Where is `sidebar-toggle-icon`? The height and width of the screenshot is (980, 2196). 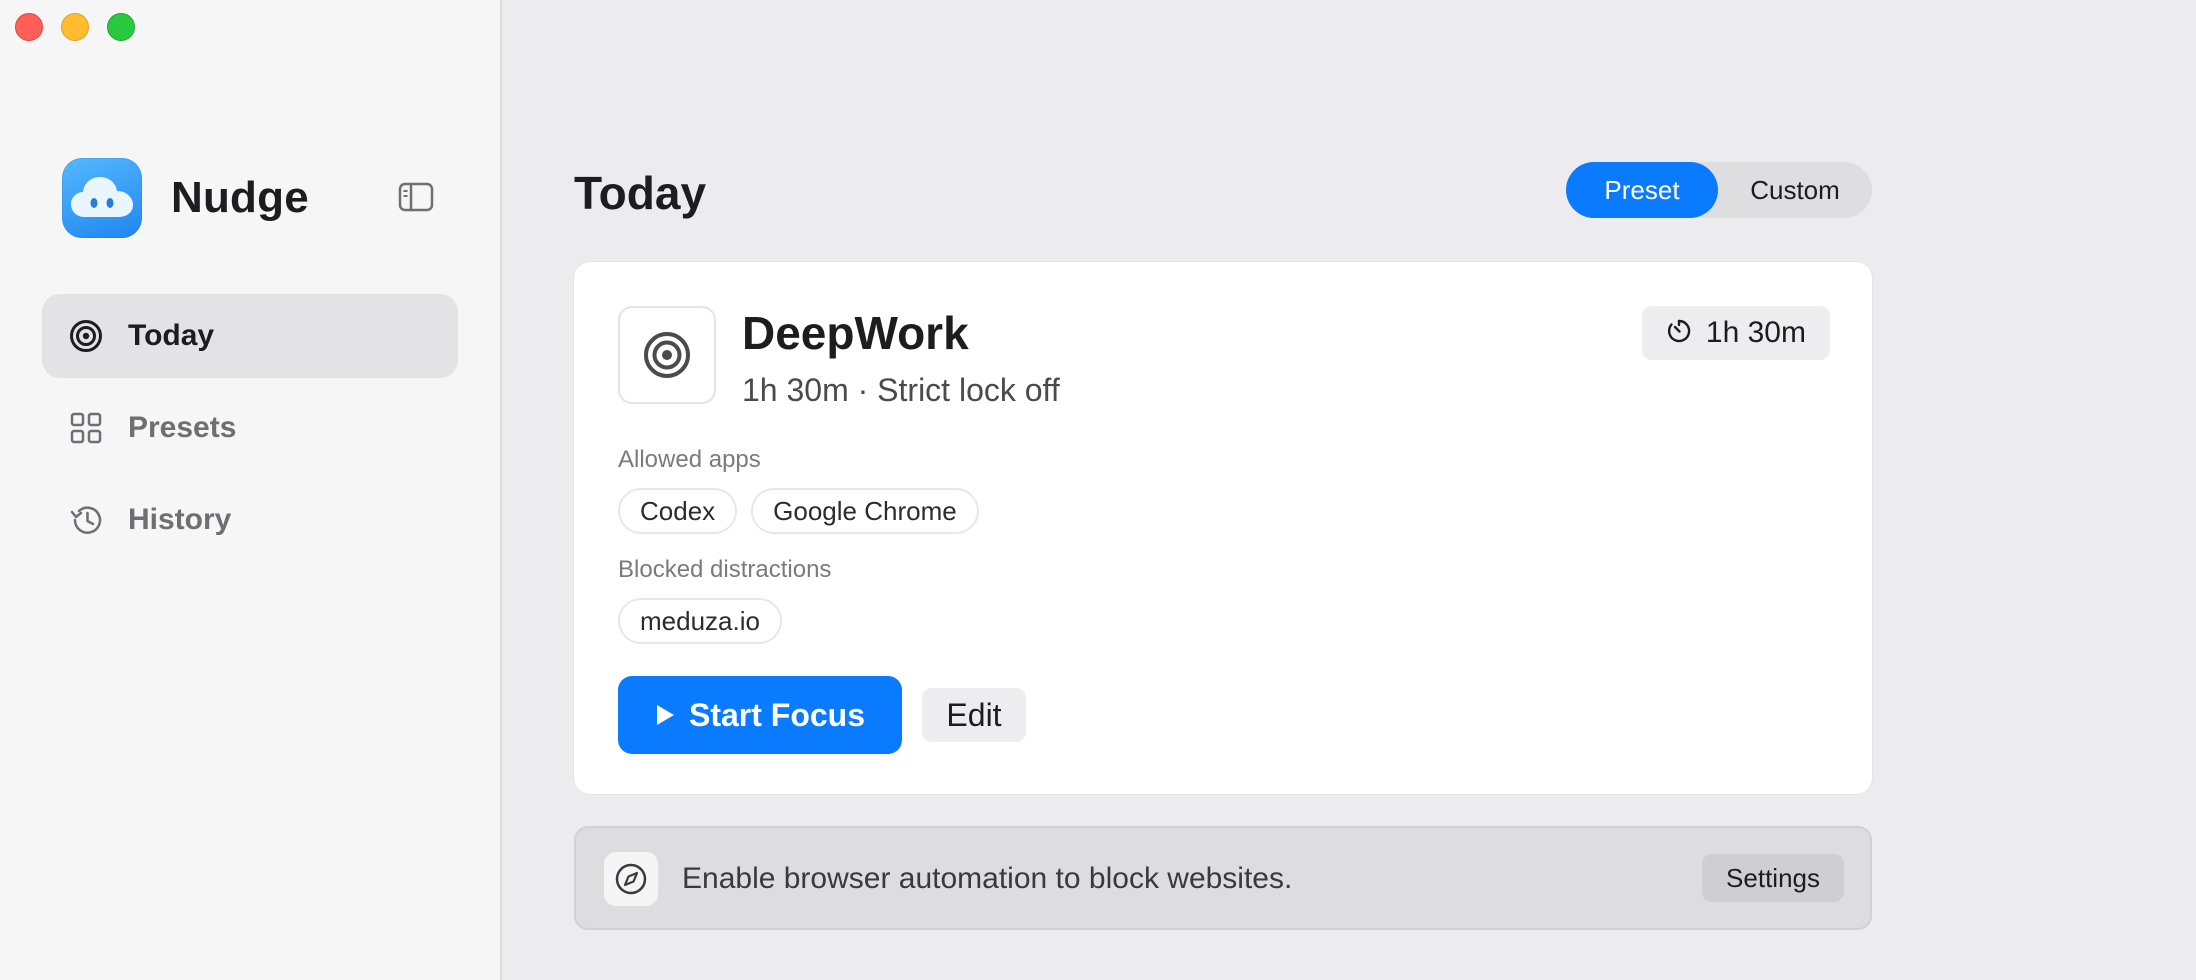 sidebar-toggle-icon is located at coordinates (416, 197).